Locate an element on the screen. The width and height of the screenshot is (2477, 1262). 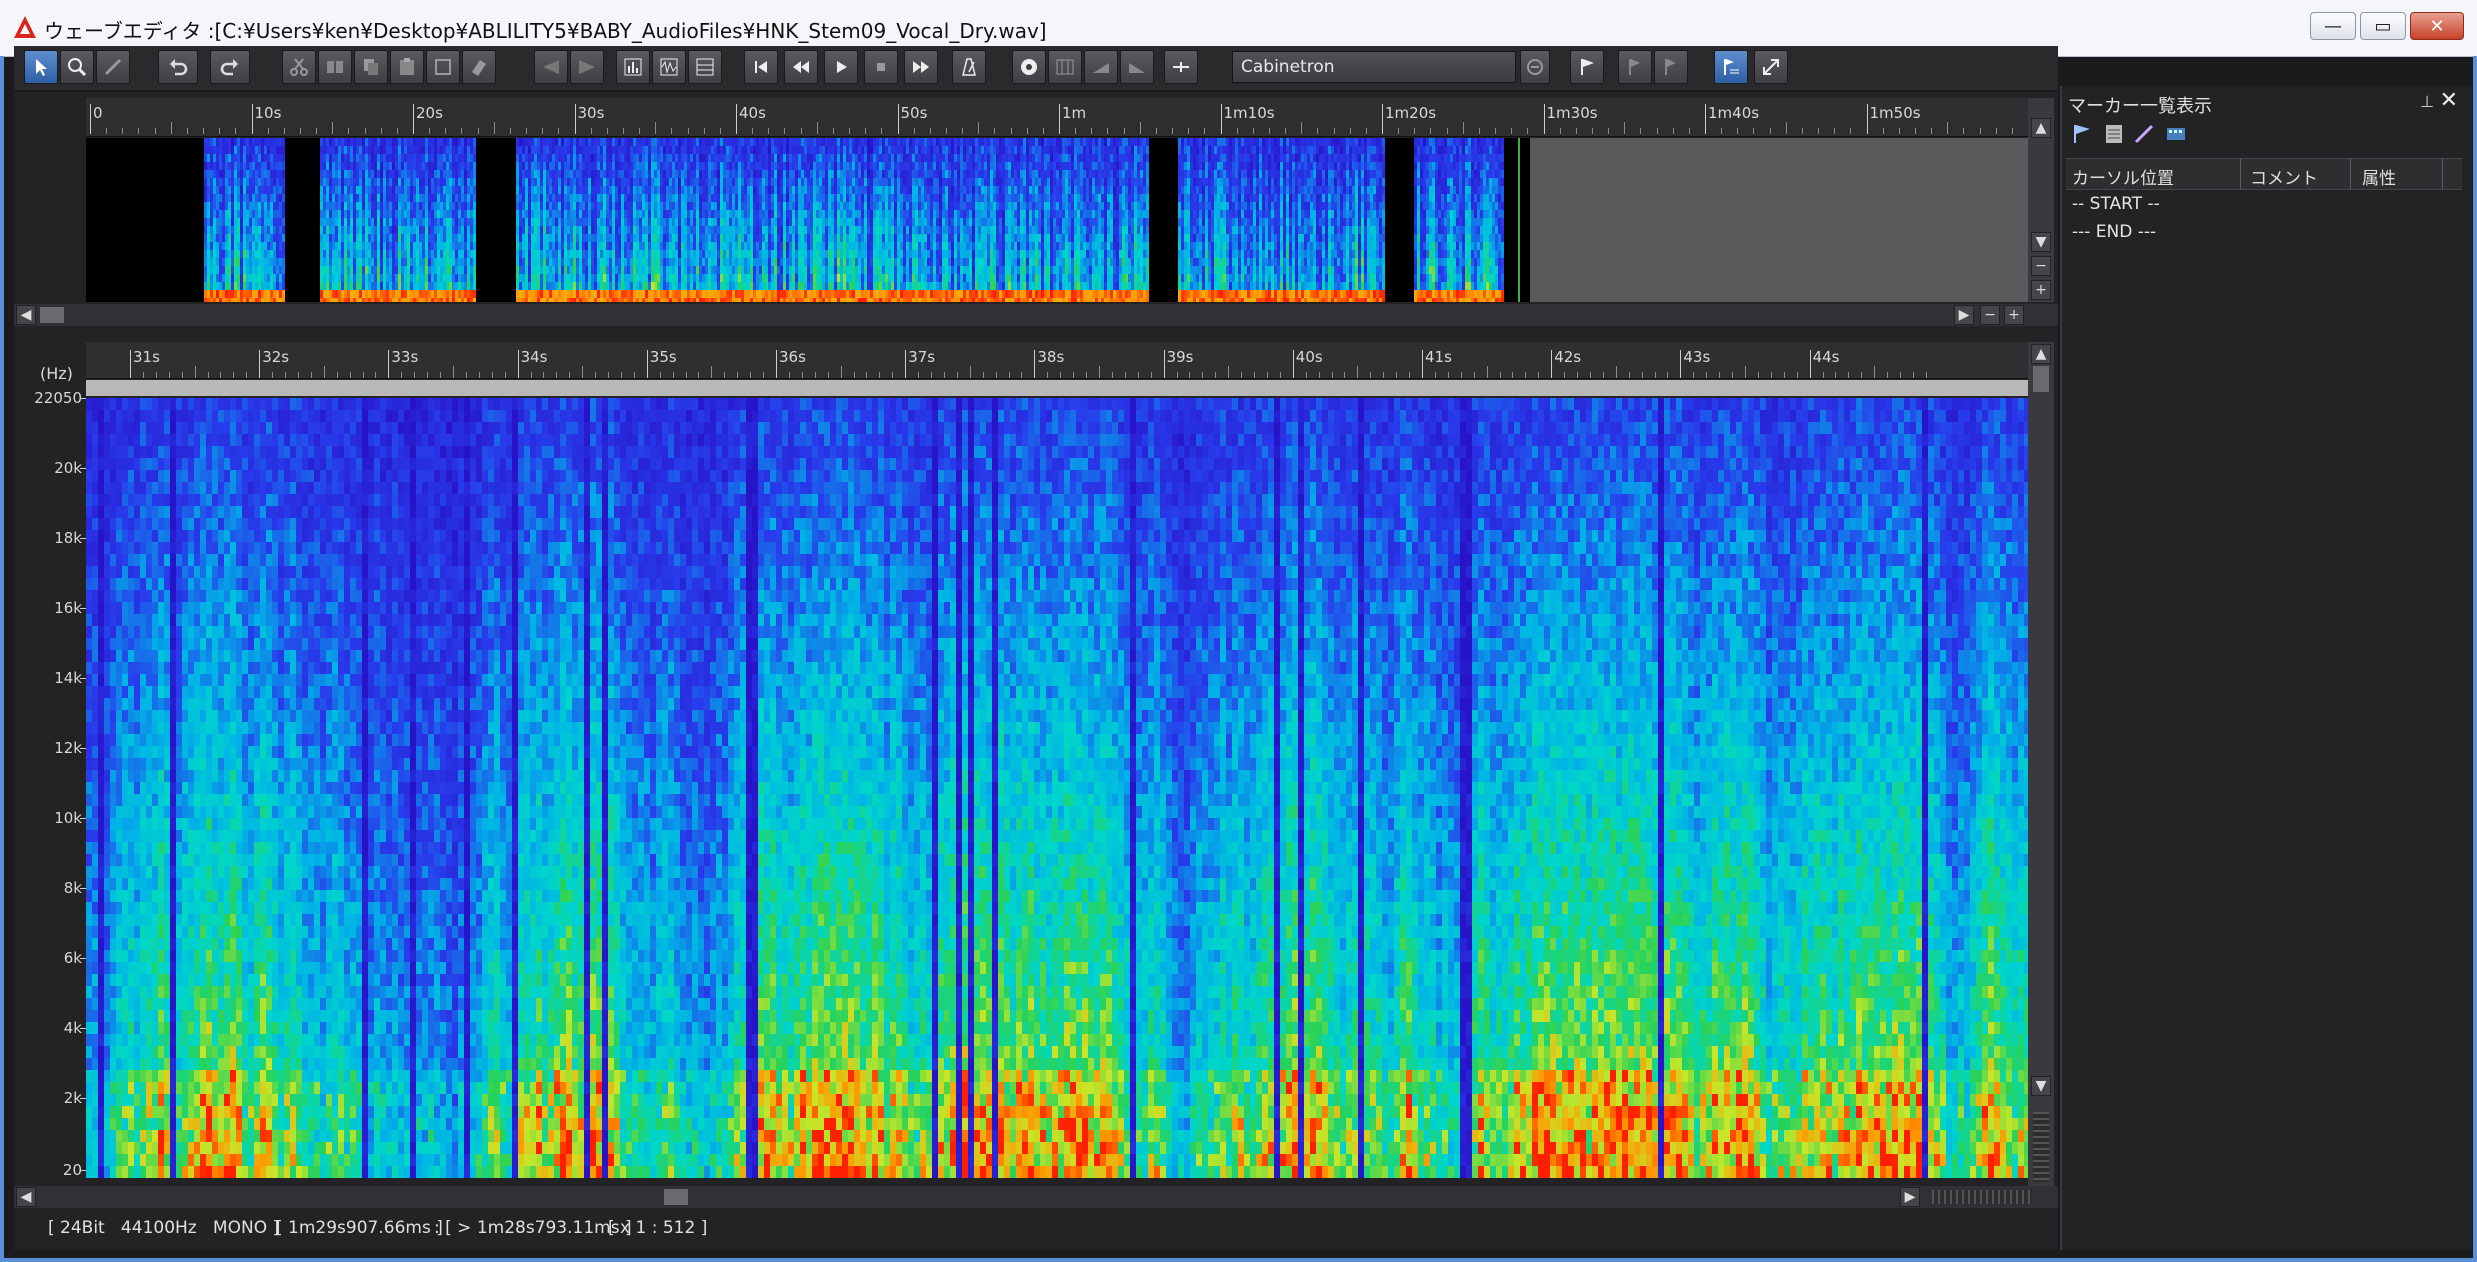
effect-select: Cabinetron is located at coordinates (1374, 67).